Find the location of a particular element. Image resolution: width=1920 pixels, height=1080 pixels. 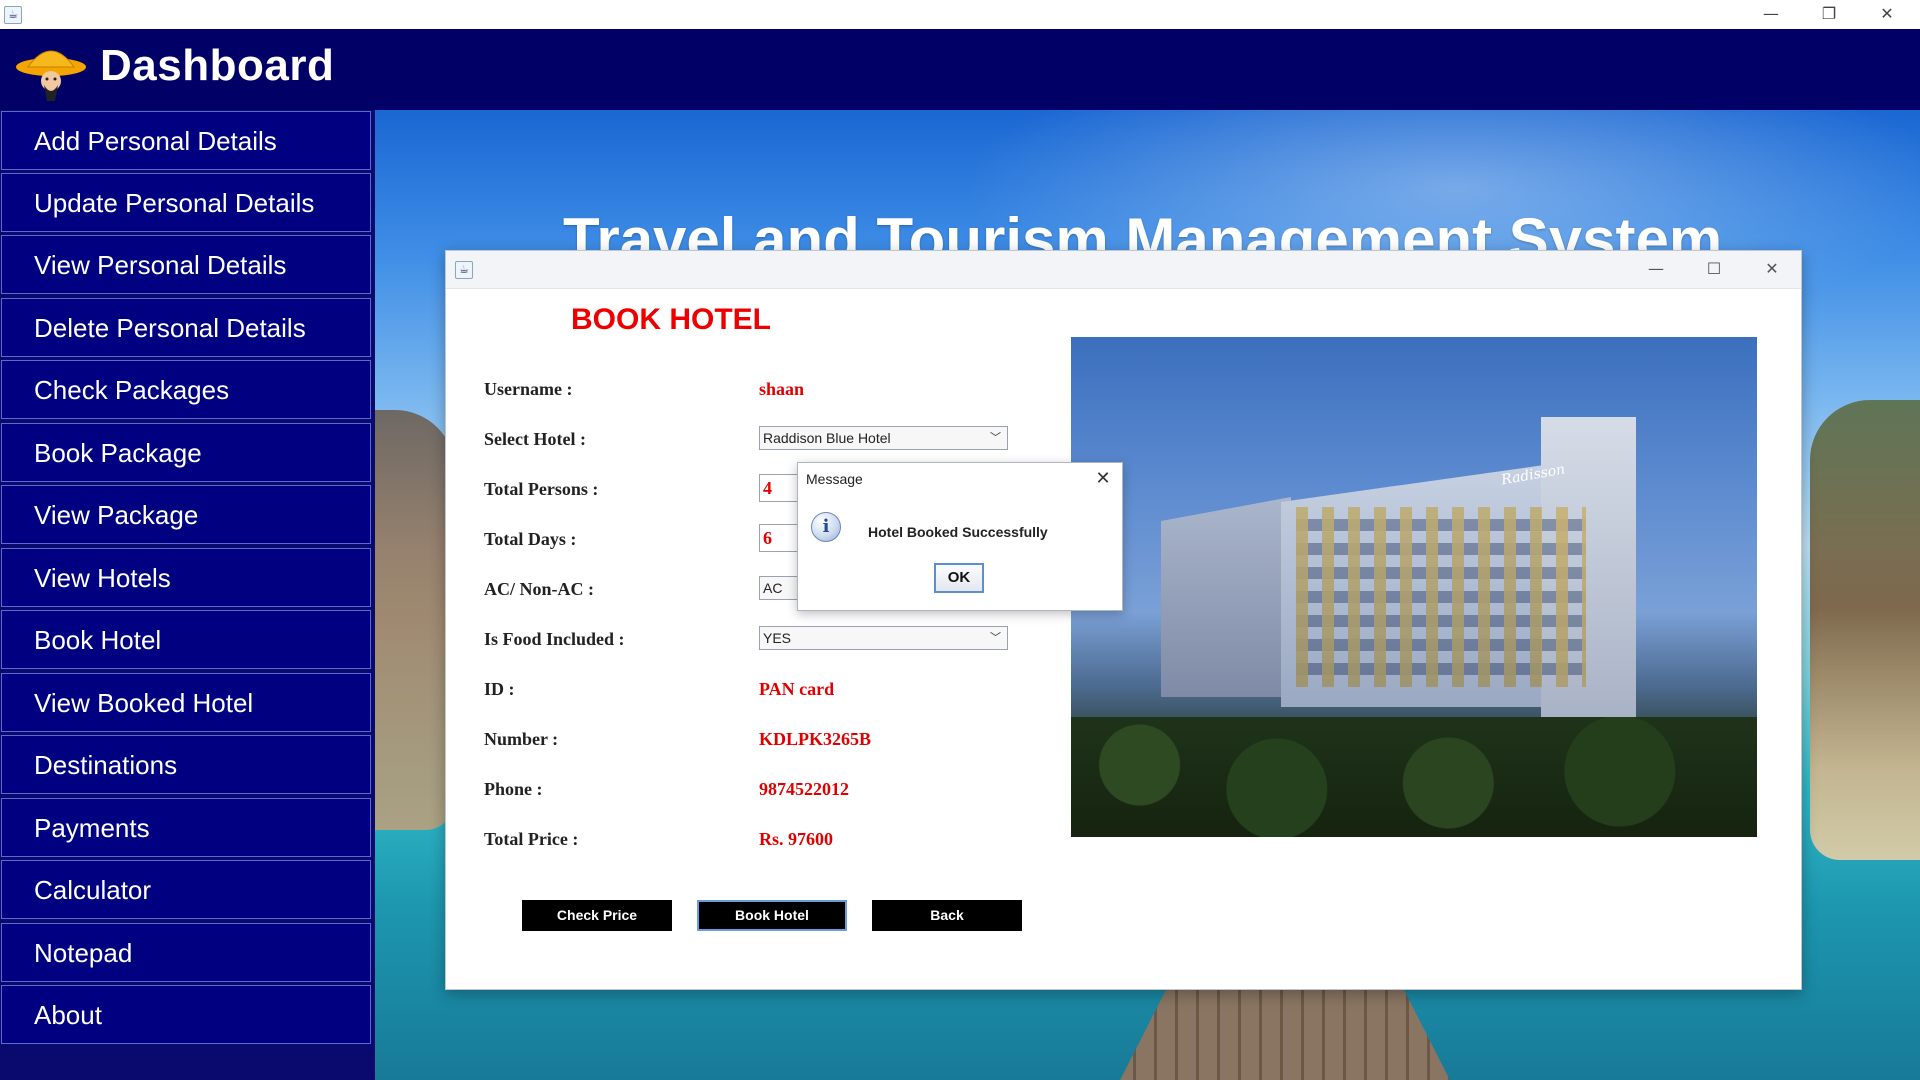

total-price-value: Rs. 97600 is located at coordinates (796, 839).